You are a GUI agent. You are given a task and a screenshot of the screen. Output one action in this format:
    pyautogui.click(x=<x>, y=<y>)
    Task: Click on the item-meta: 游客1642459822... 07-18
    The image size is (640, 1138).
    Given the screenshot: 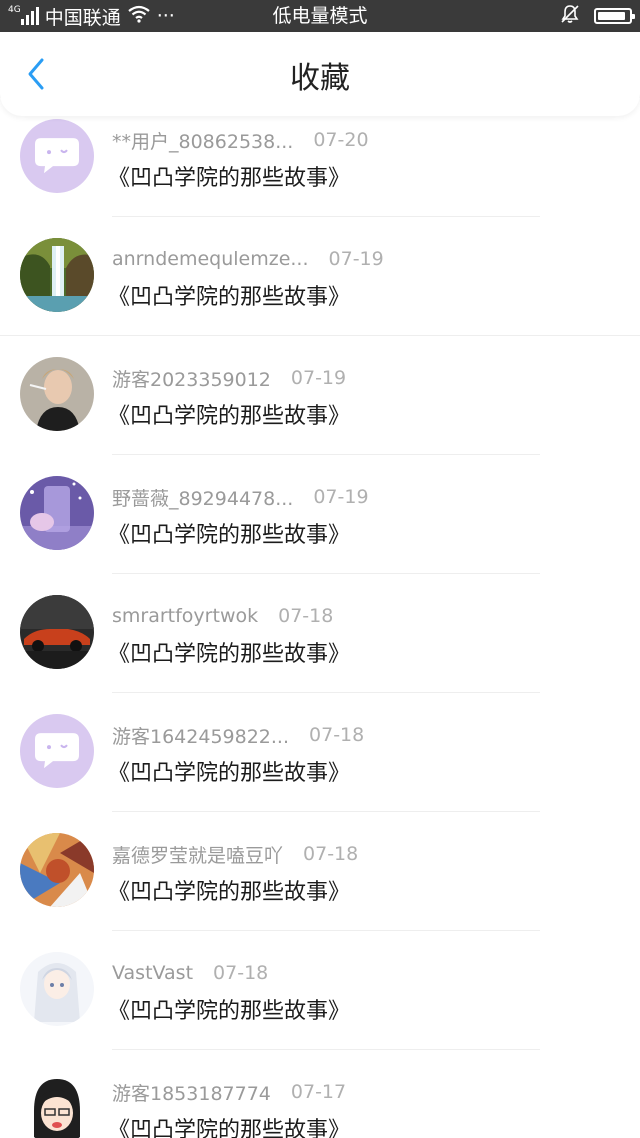 What is the action you would take?
    pyautogui.click(x=238, y=735)
    